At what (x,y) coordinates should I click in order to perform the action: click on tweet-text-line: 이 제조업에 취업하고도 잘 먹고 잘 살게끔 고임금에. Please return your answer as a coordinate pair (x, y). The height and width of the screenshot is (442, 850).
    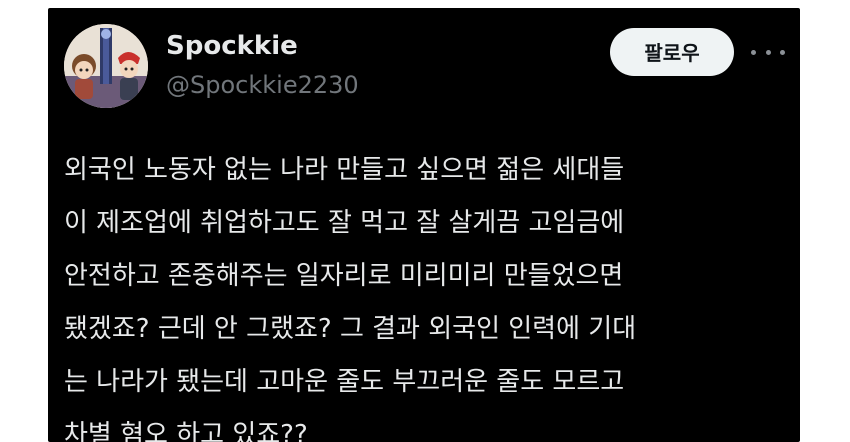
    Looking at the image, I should click on (344, 223).